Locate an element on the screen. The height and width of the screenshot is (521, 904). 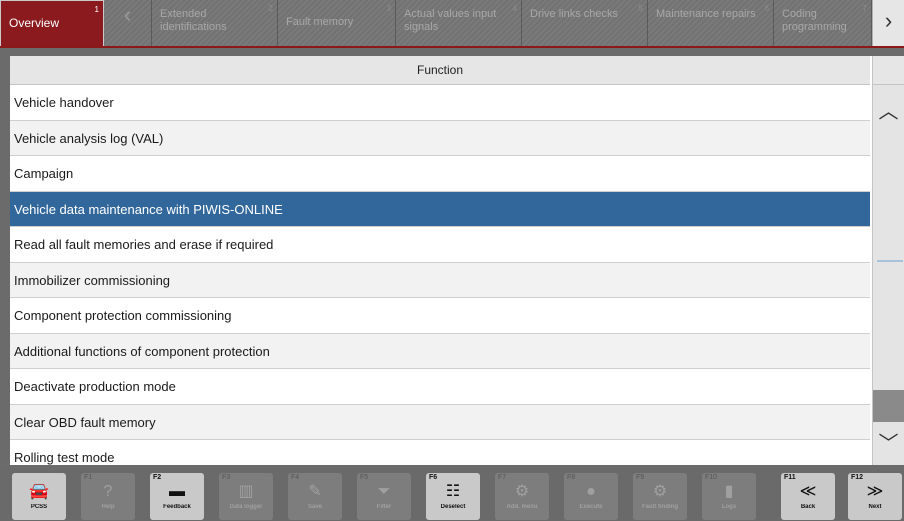
fkey-number: F1 is located at coordinates (88, 477).